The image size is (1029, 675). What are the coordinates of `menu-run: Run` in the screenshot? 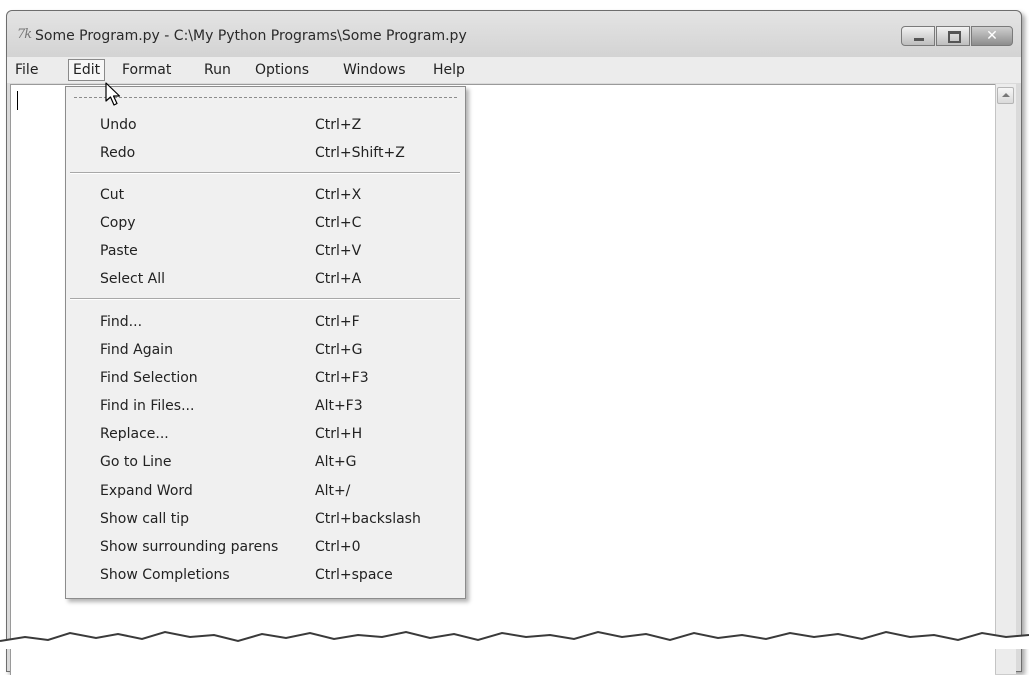 It's located at (217, 70).